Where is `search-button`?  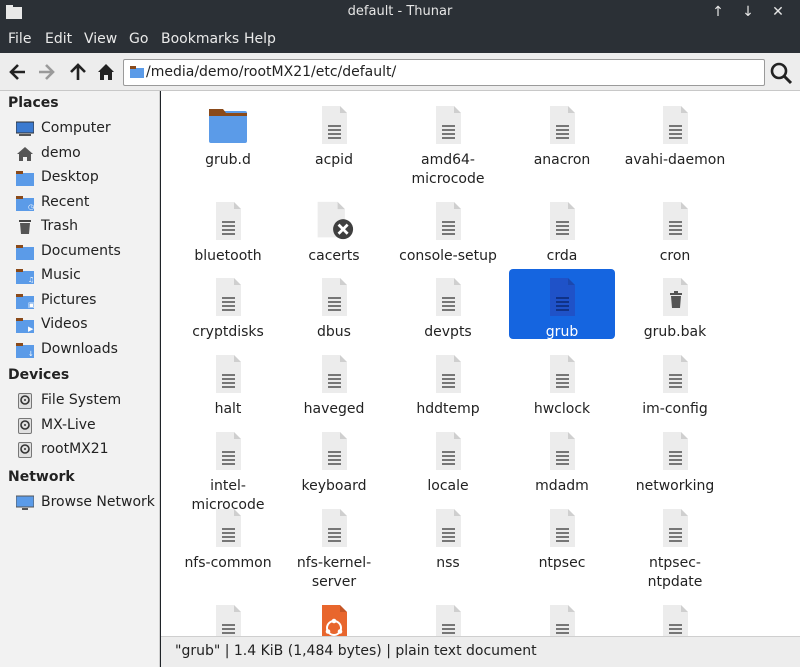
search-button is located at coordinates (781, 73).